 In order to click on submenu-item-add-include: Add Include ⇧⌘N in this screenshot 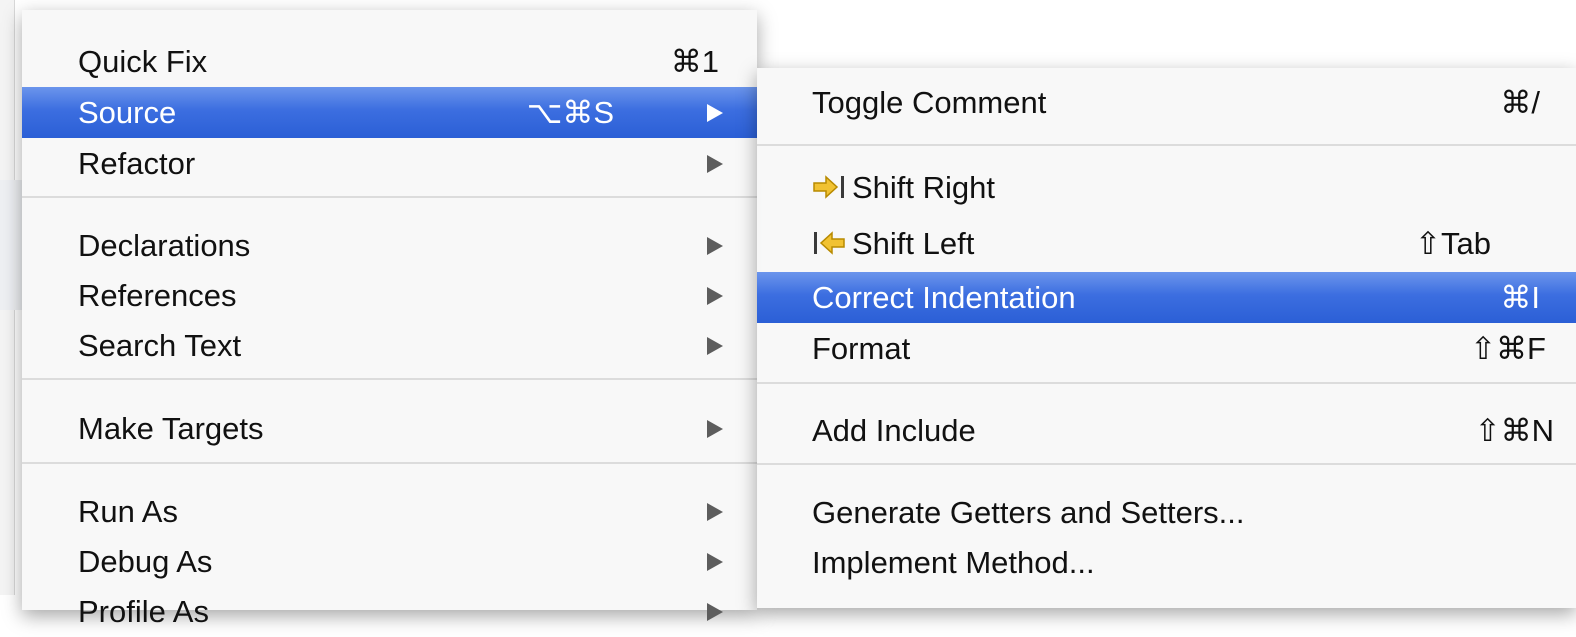, I will do `click(1166, 430)`.